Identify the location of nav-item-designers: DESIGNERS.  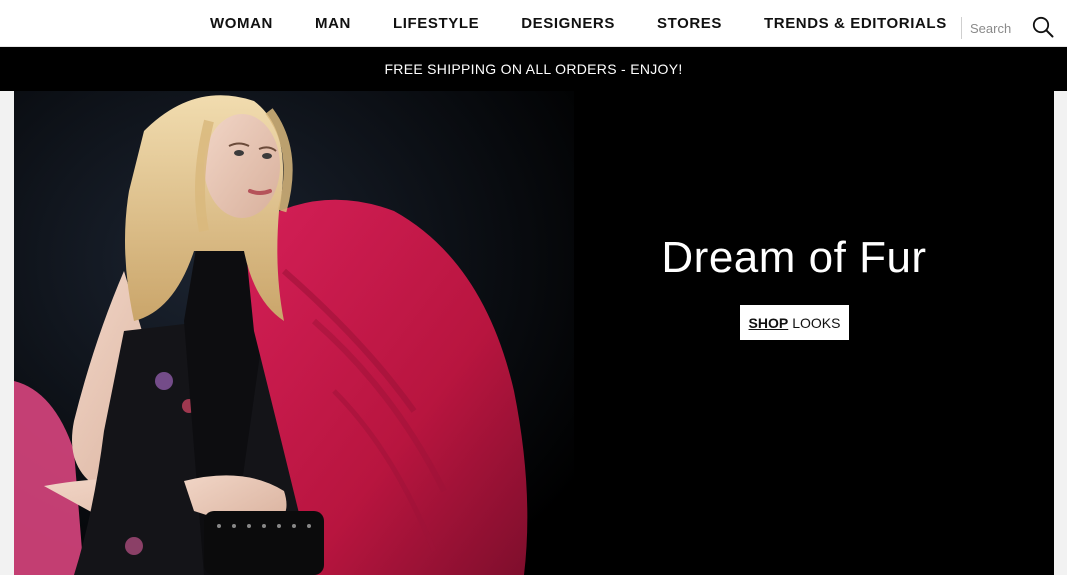
(568, 23).